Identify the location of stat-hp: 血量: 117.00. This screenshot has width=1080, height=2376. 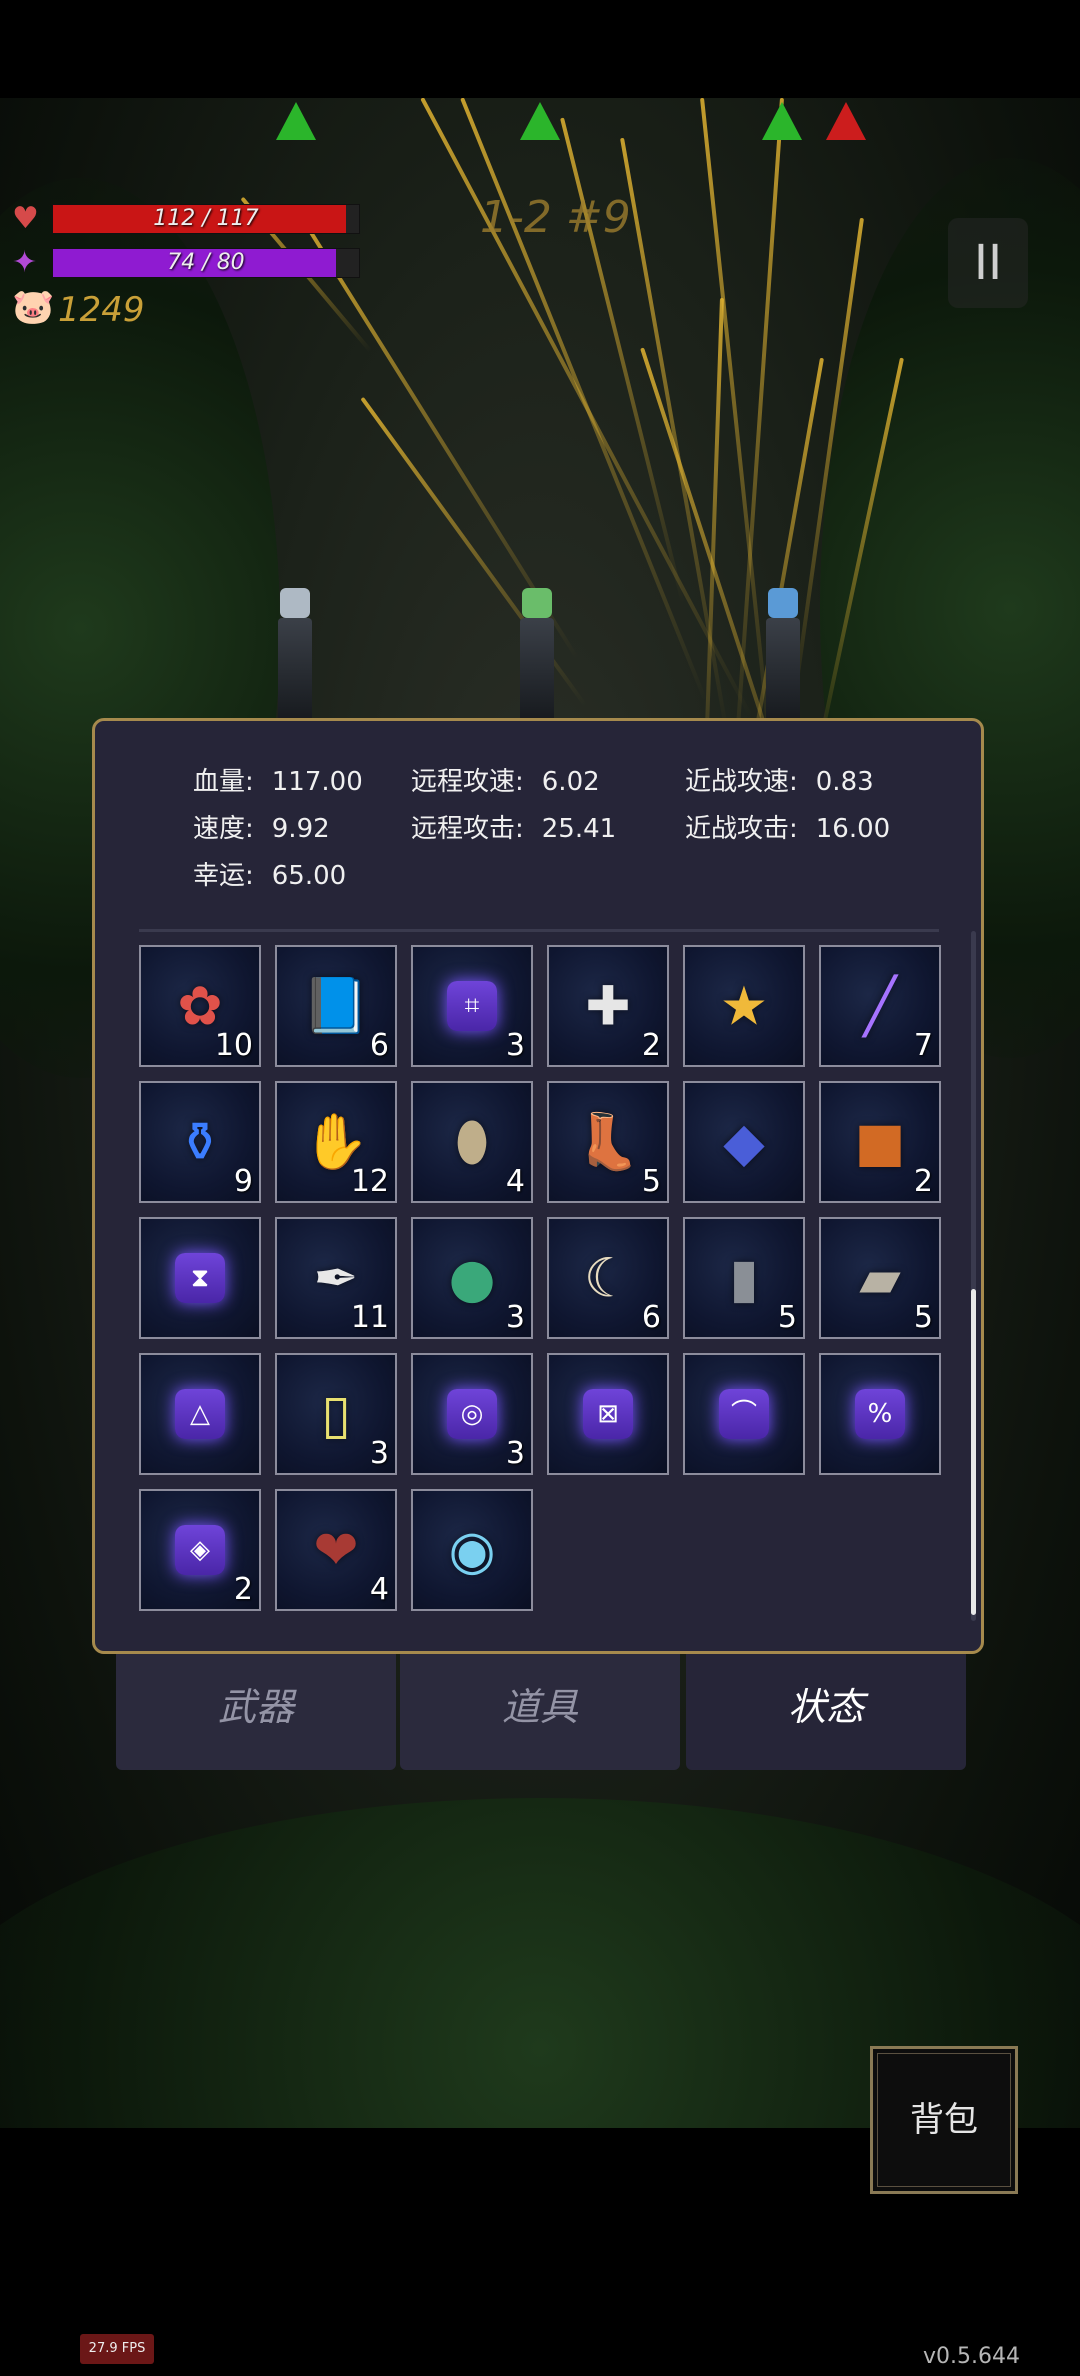
(278, 779).